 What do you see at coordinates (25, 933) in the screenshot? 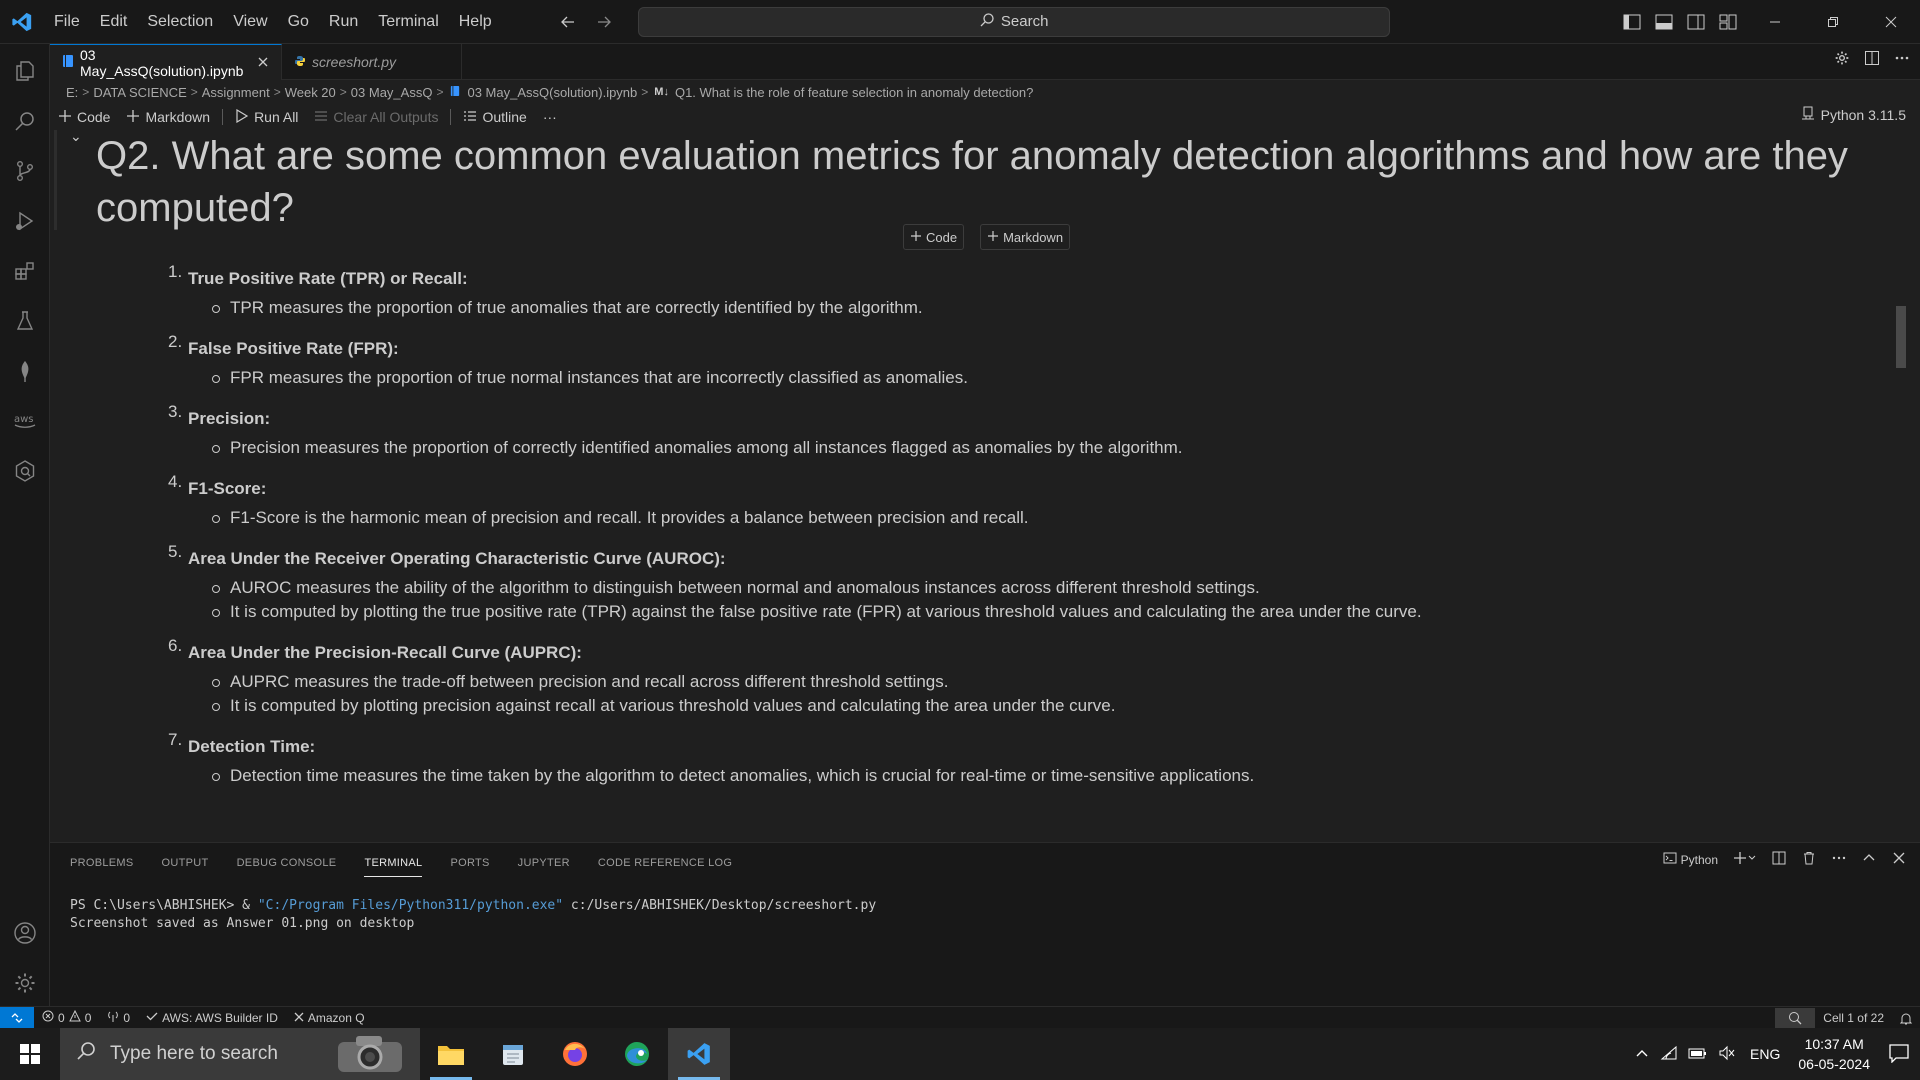
I see `accounts-icon` at bounding box center [25, 933].